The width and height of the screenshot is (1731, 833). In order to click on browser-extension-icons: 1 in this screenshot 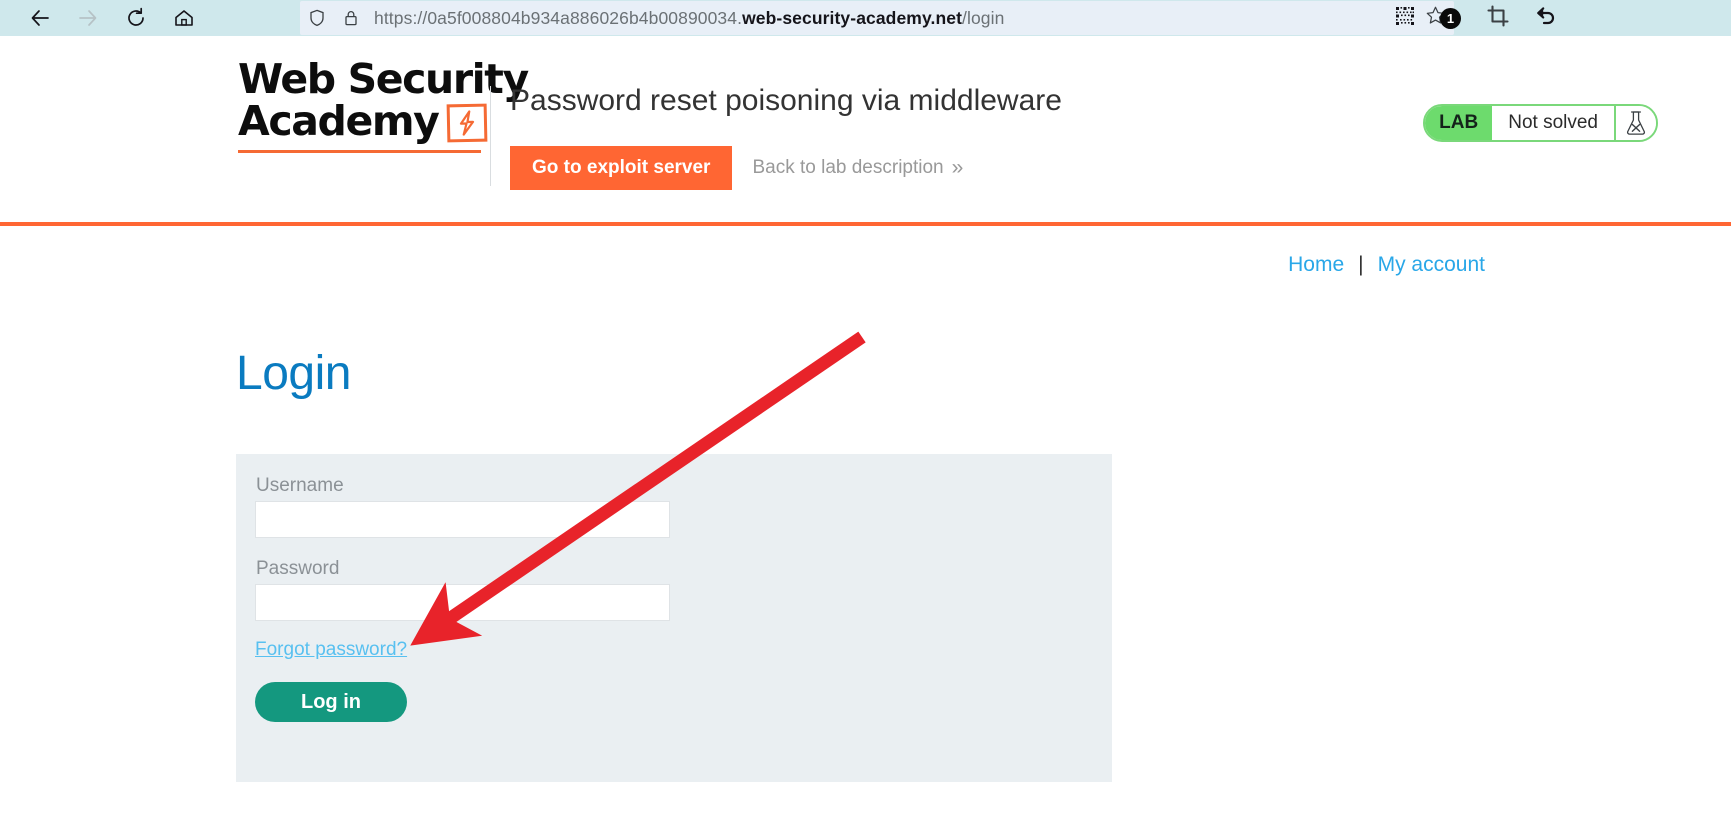, I will do `click(1498, 18)`.